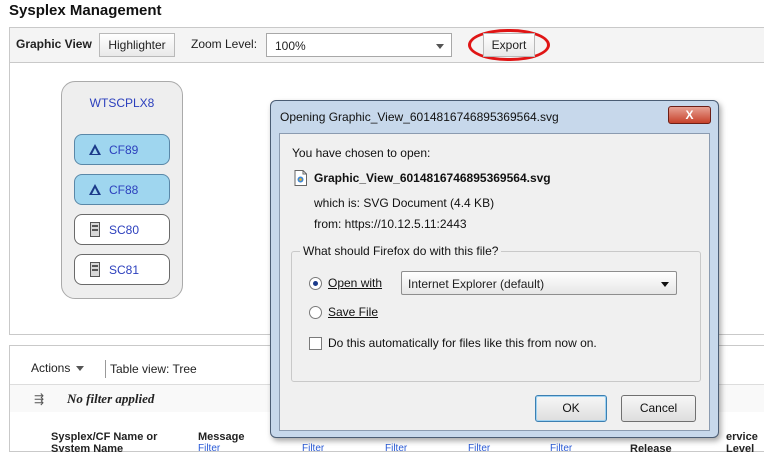  Describe the element at coordinates (137, 45) in the screenshot. I see `highlighter-button: Highlighter` at that location.